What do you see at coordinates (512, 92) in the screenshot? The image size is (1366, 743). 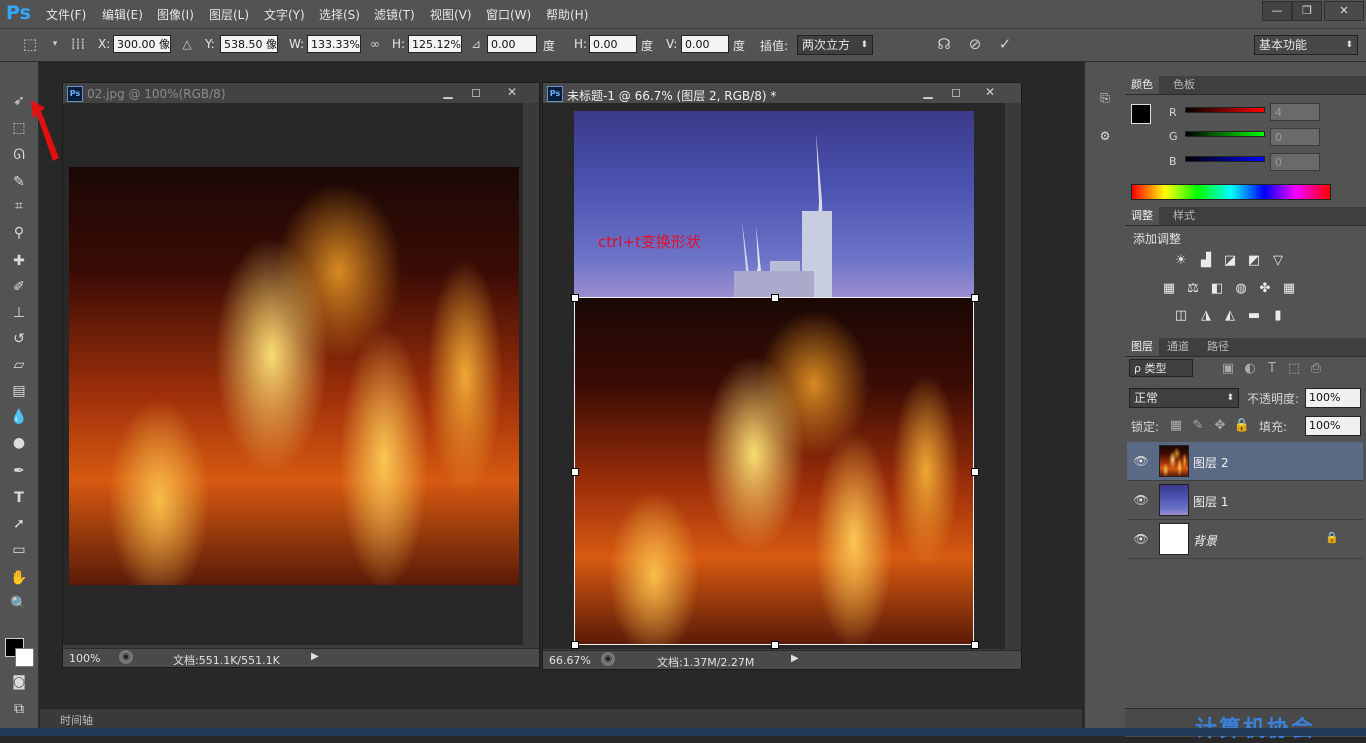 I see `doc-close-button: ✕` at bounding box center [512, 92].